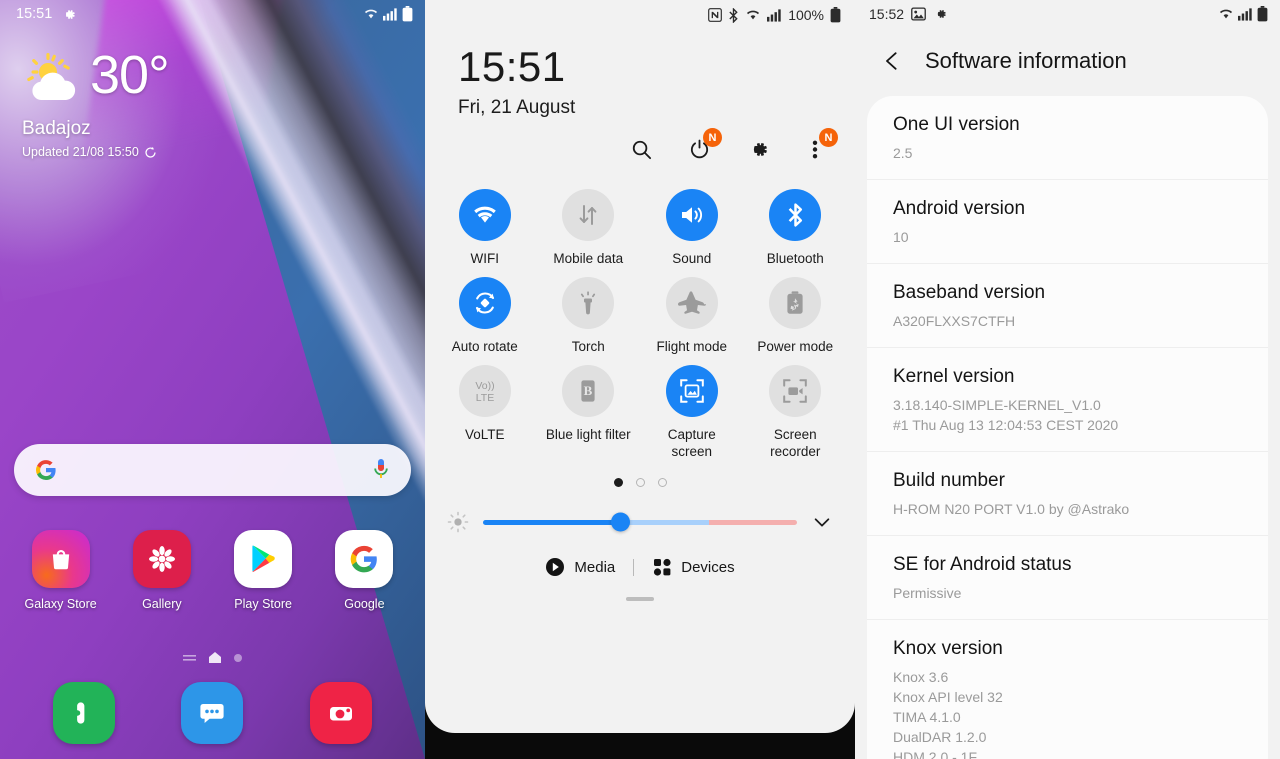 The image size is (1280, 759). I want to click on qs-more-badge: N, so click(828, 137).